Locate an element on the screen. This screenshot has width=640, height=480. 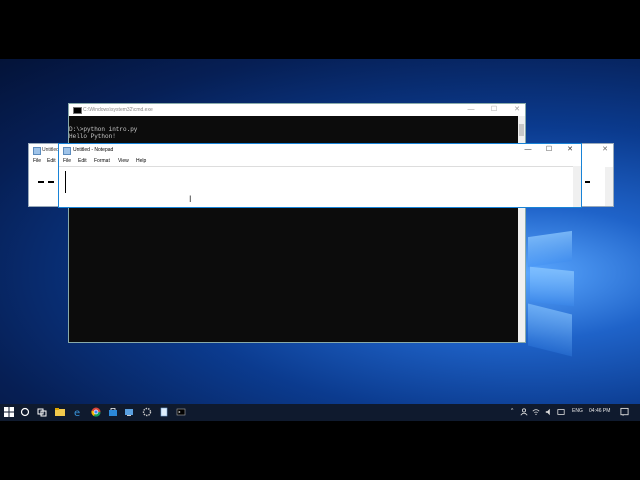
start-icon is located at coordinates (9, 412).